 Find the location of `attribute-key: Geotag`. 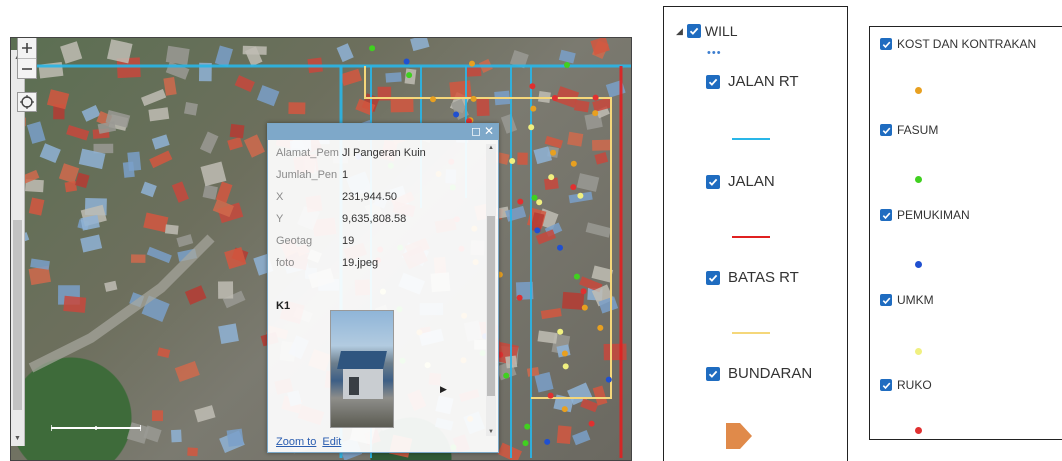

attribute-key: Geotag is located at coordinates (294, 241).